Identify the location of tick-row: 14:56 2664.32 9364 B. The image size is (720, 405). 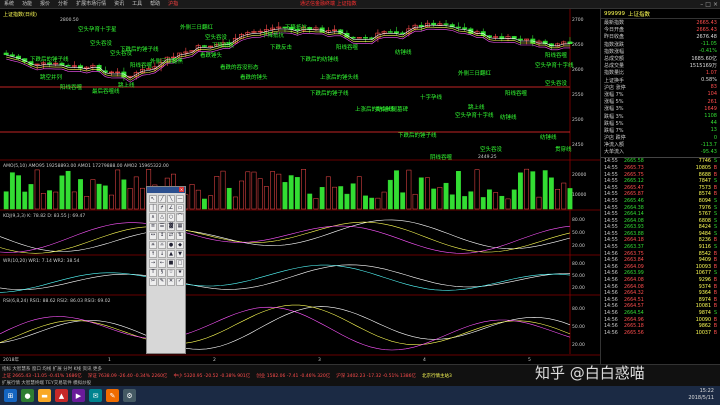
(660, 293).